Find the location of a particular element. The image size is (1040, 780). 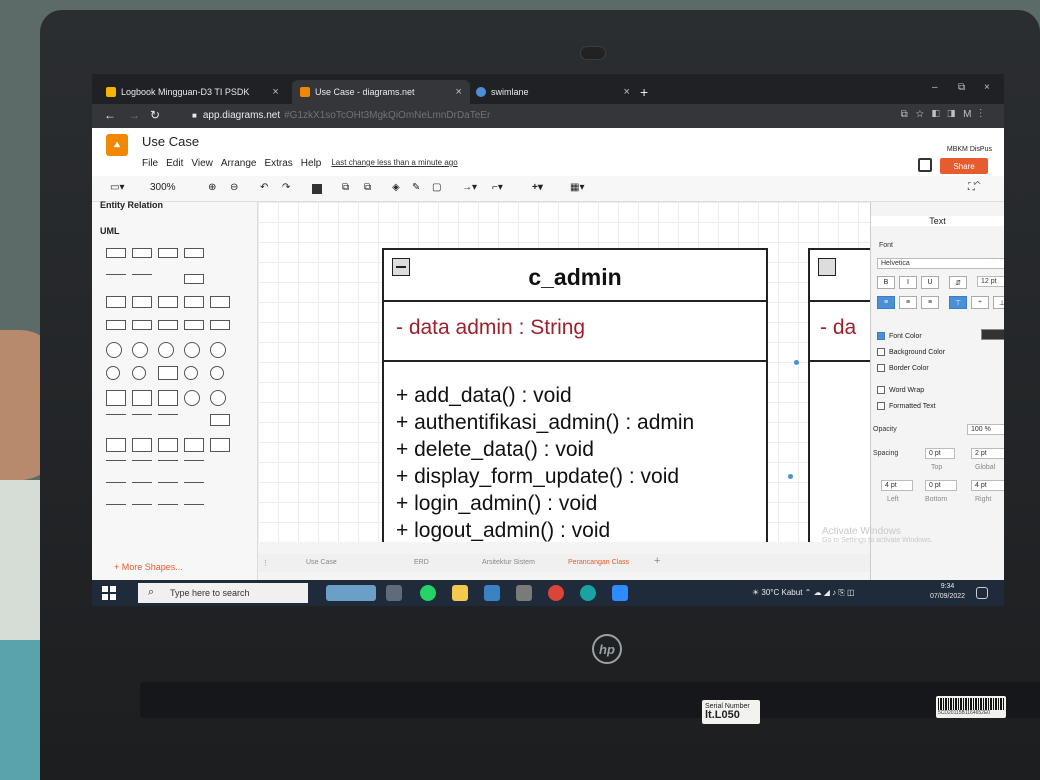

windows-start-icon is located at coordinates (109, 593).